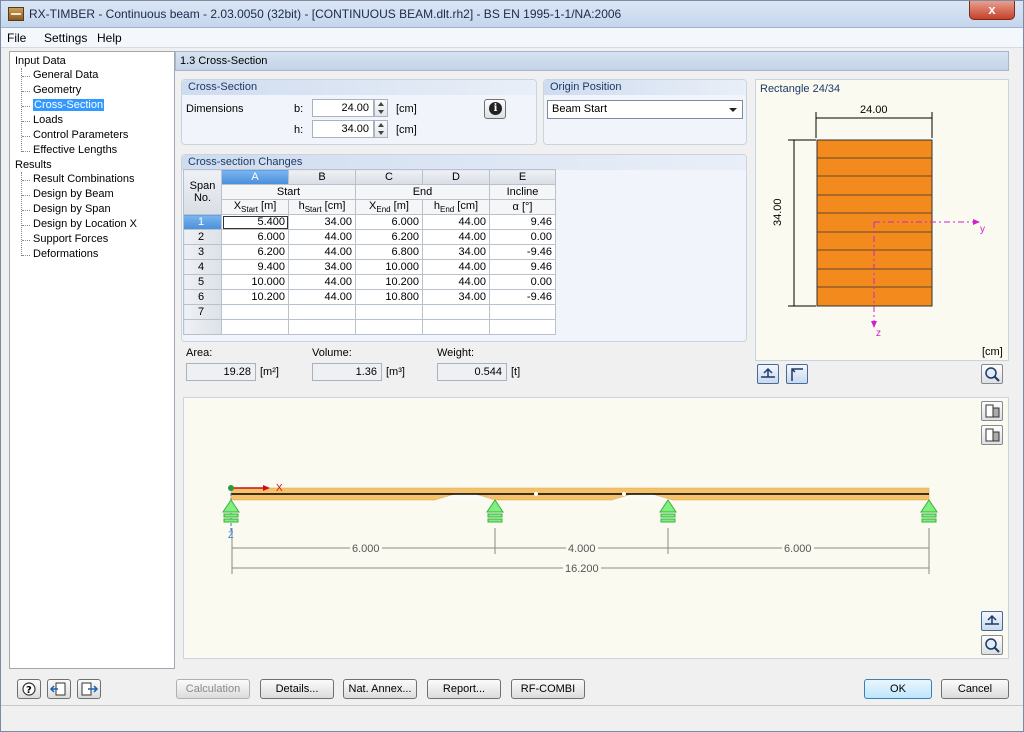 This screenshot has width=1024, height=732. I want to click on rf-combi-button: RF-COMBI, so click(548, 689).